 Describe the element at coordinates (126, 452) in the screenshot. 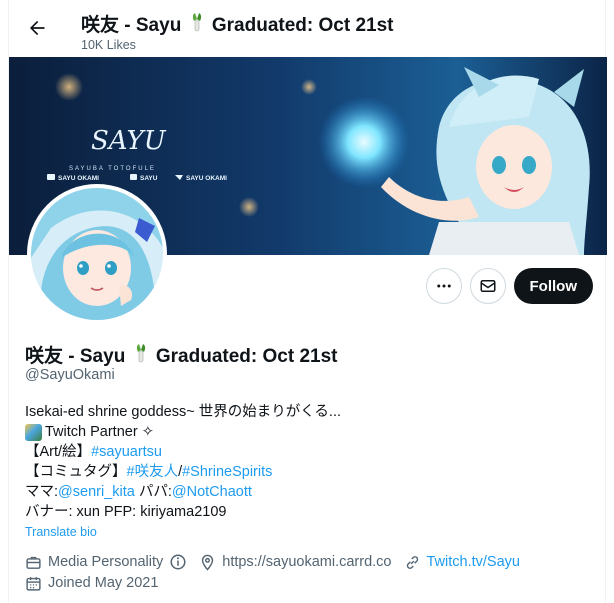

I see `hashtag-sayuartsu-link: #sayuartsu` at that location.